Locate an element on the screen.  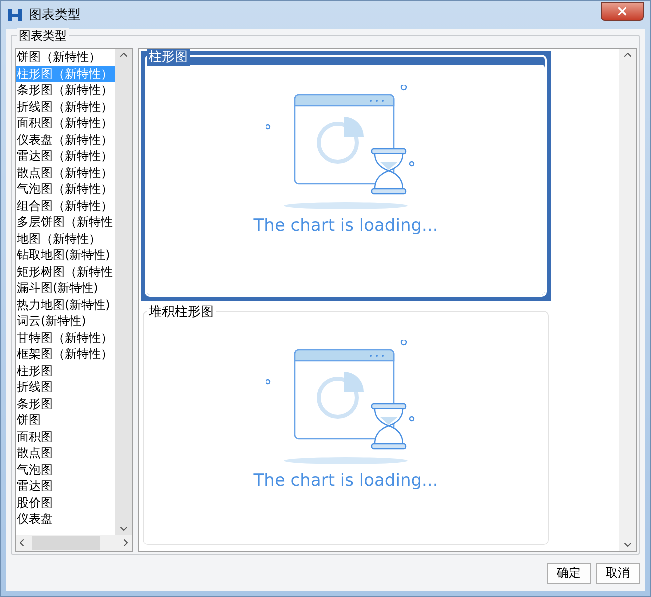
chart-type-item: 条形图（新特性） is located at coordinates (65, 90).